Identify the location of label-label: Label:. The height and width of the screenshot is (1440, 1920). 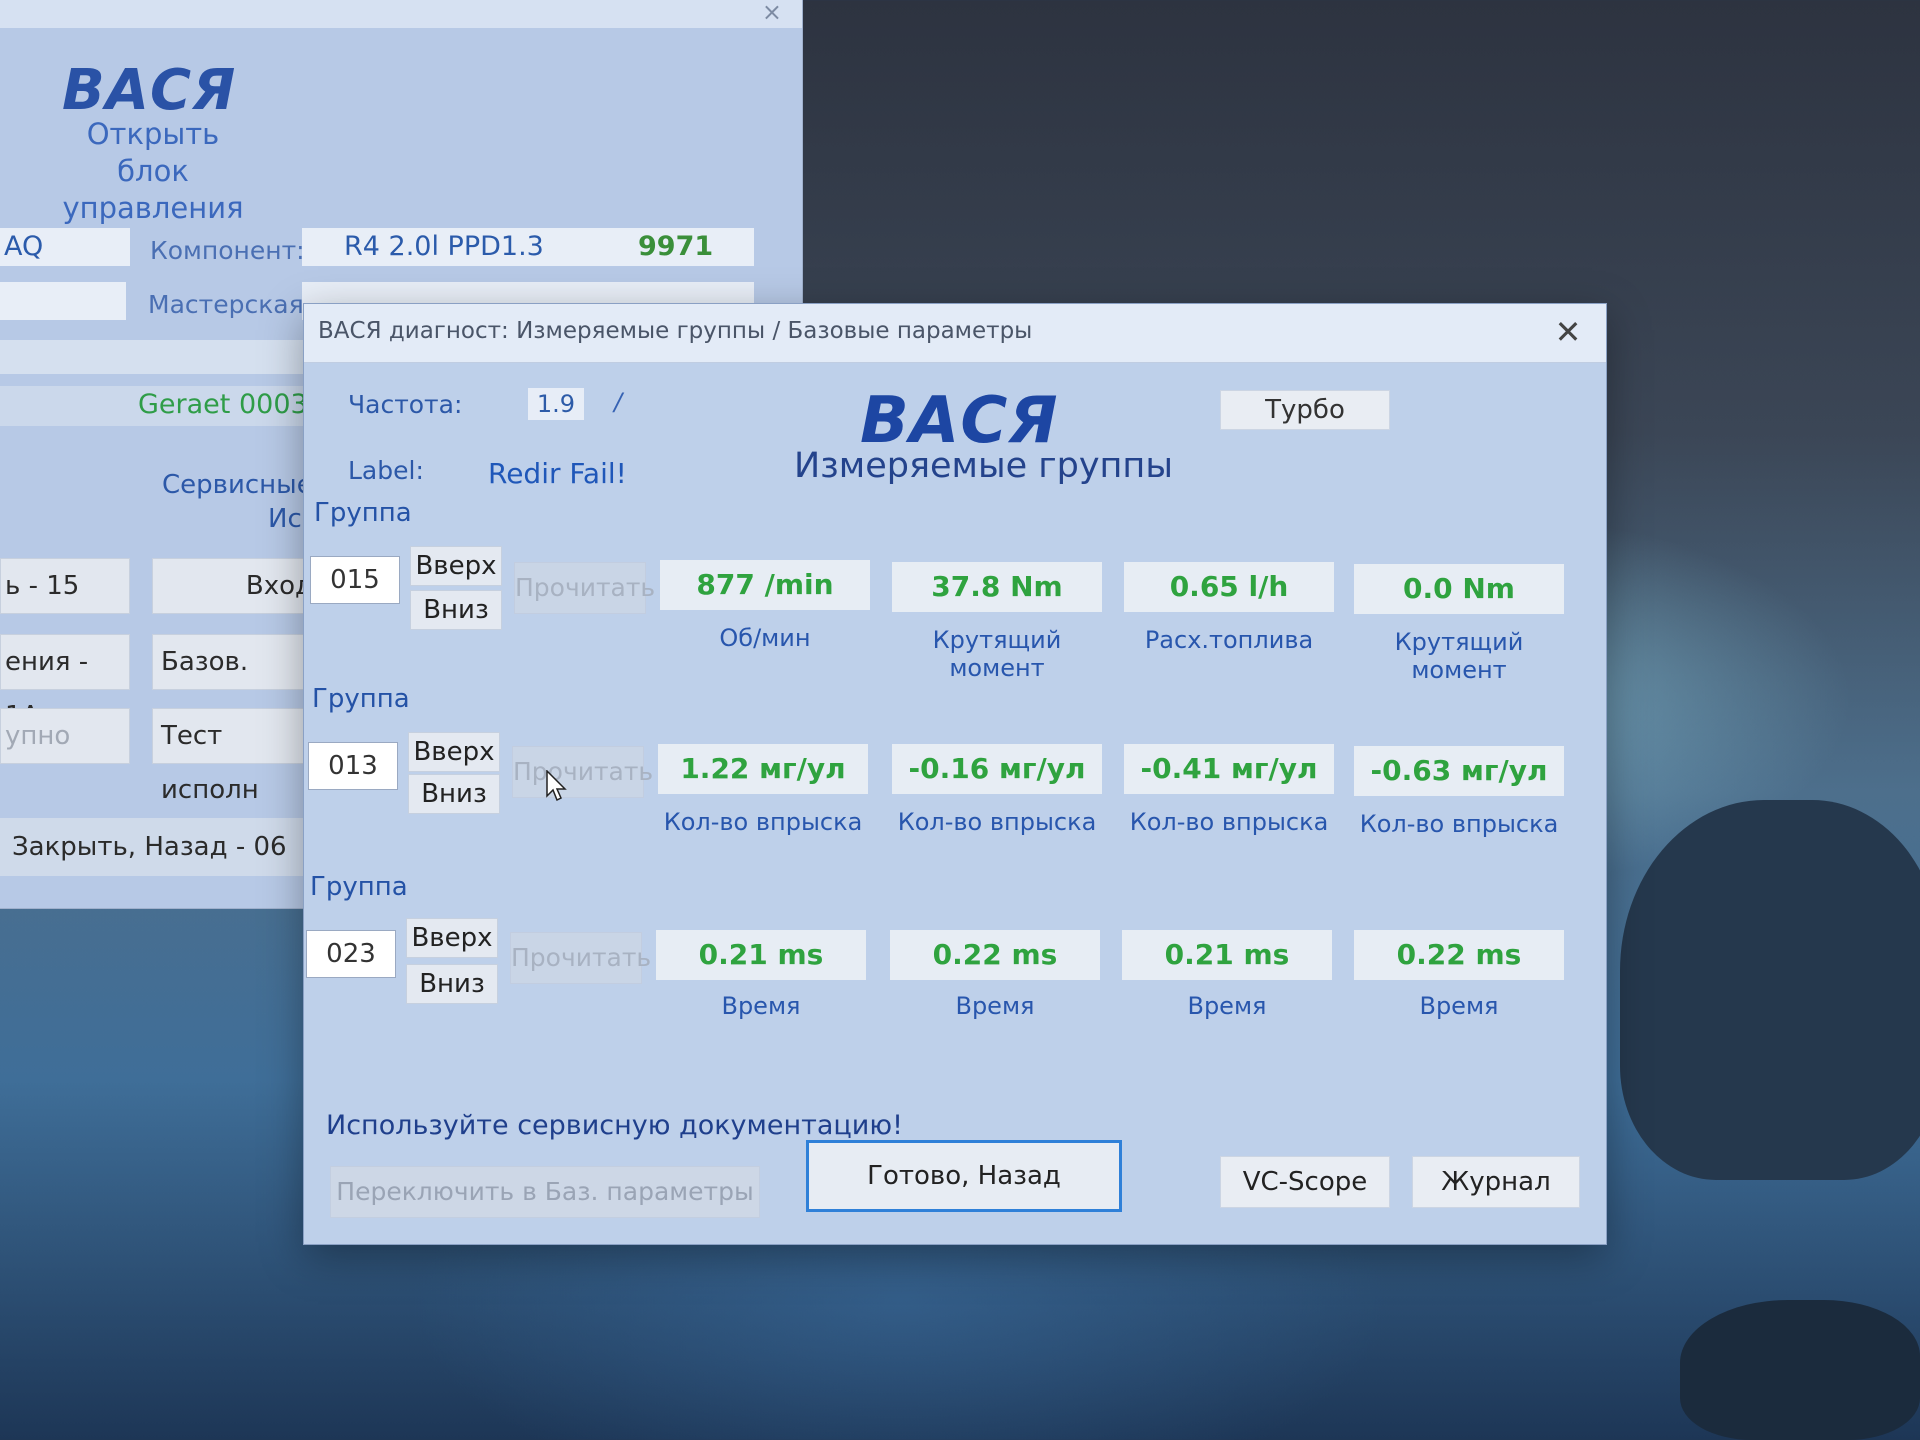
(386, 470).